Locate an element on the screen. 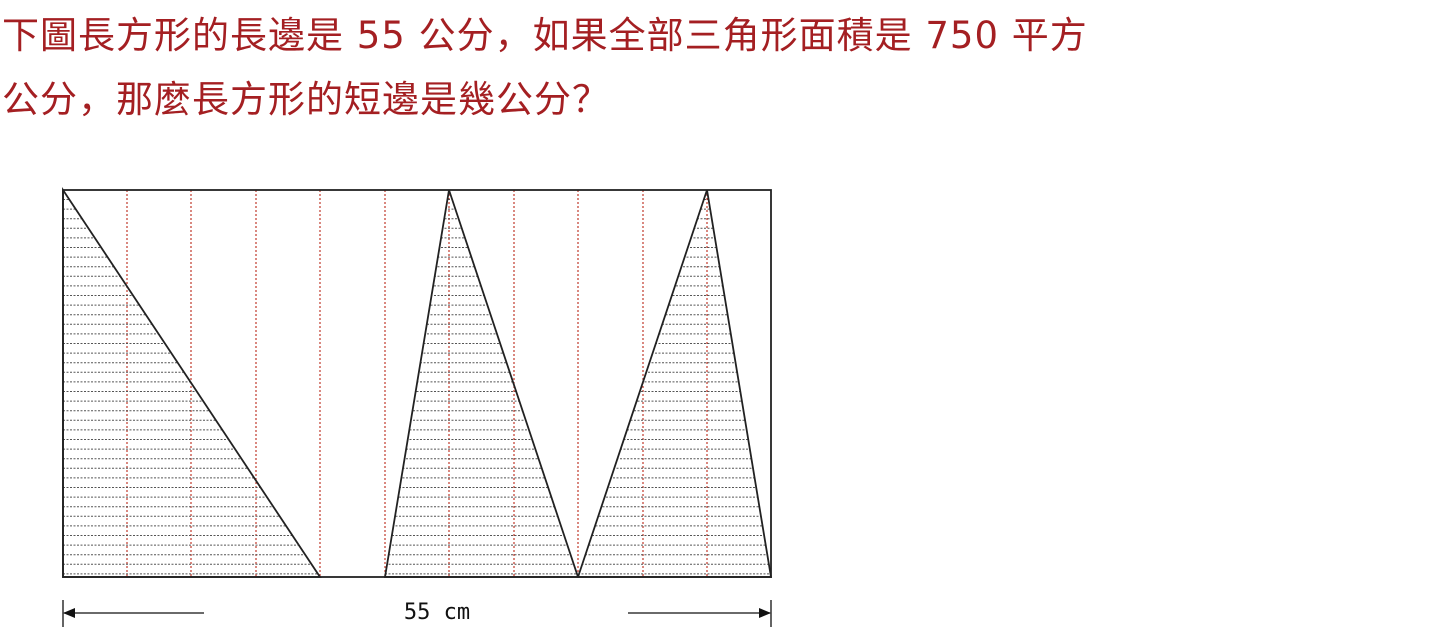 Image resolution: width=1429 pixels, height=627 pixels. triangle-2-hatching is located at coordinates (481, 387).